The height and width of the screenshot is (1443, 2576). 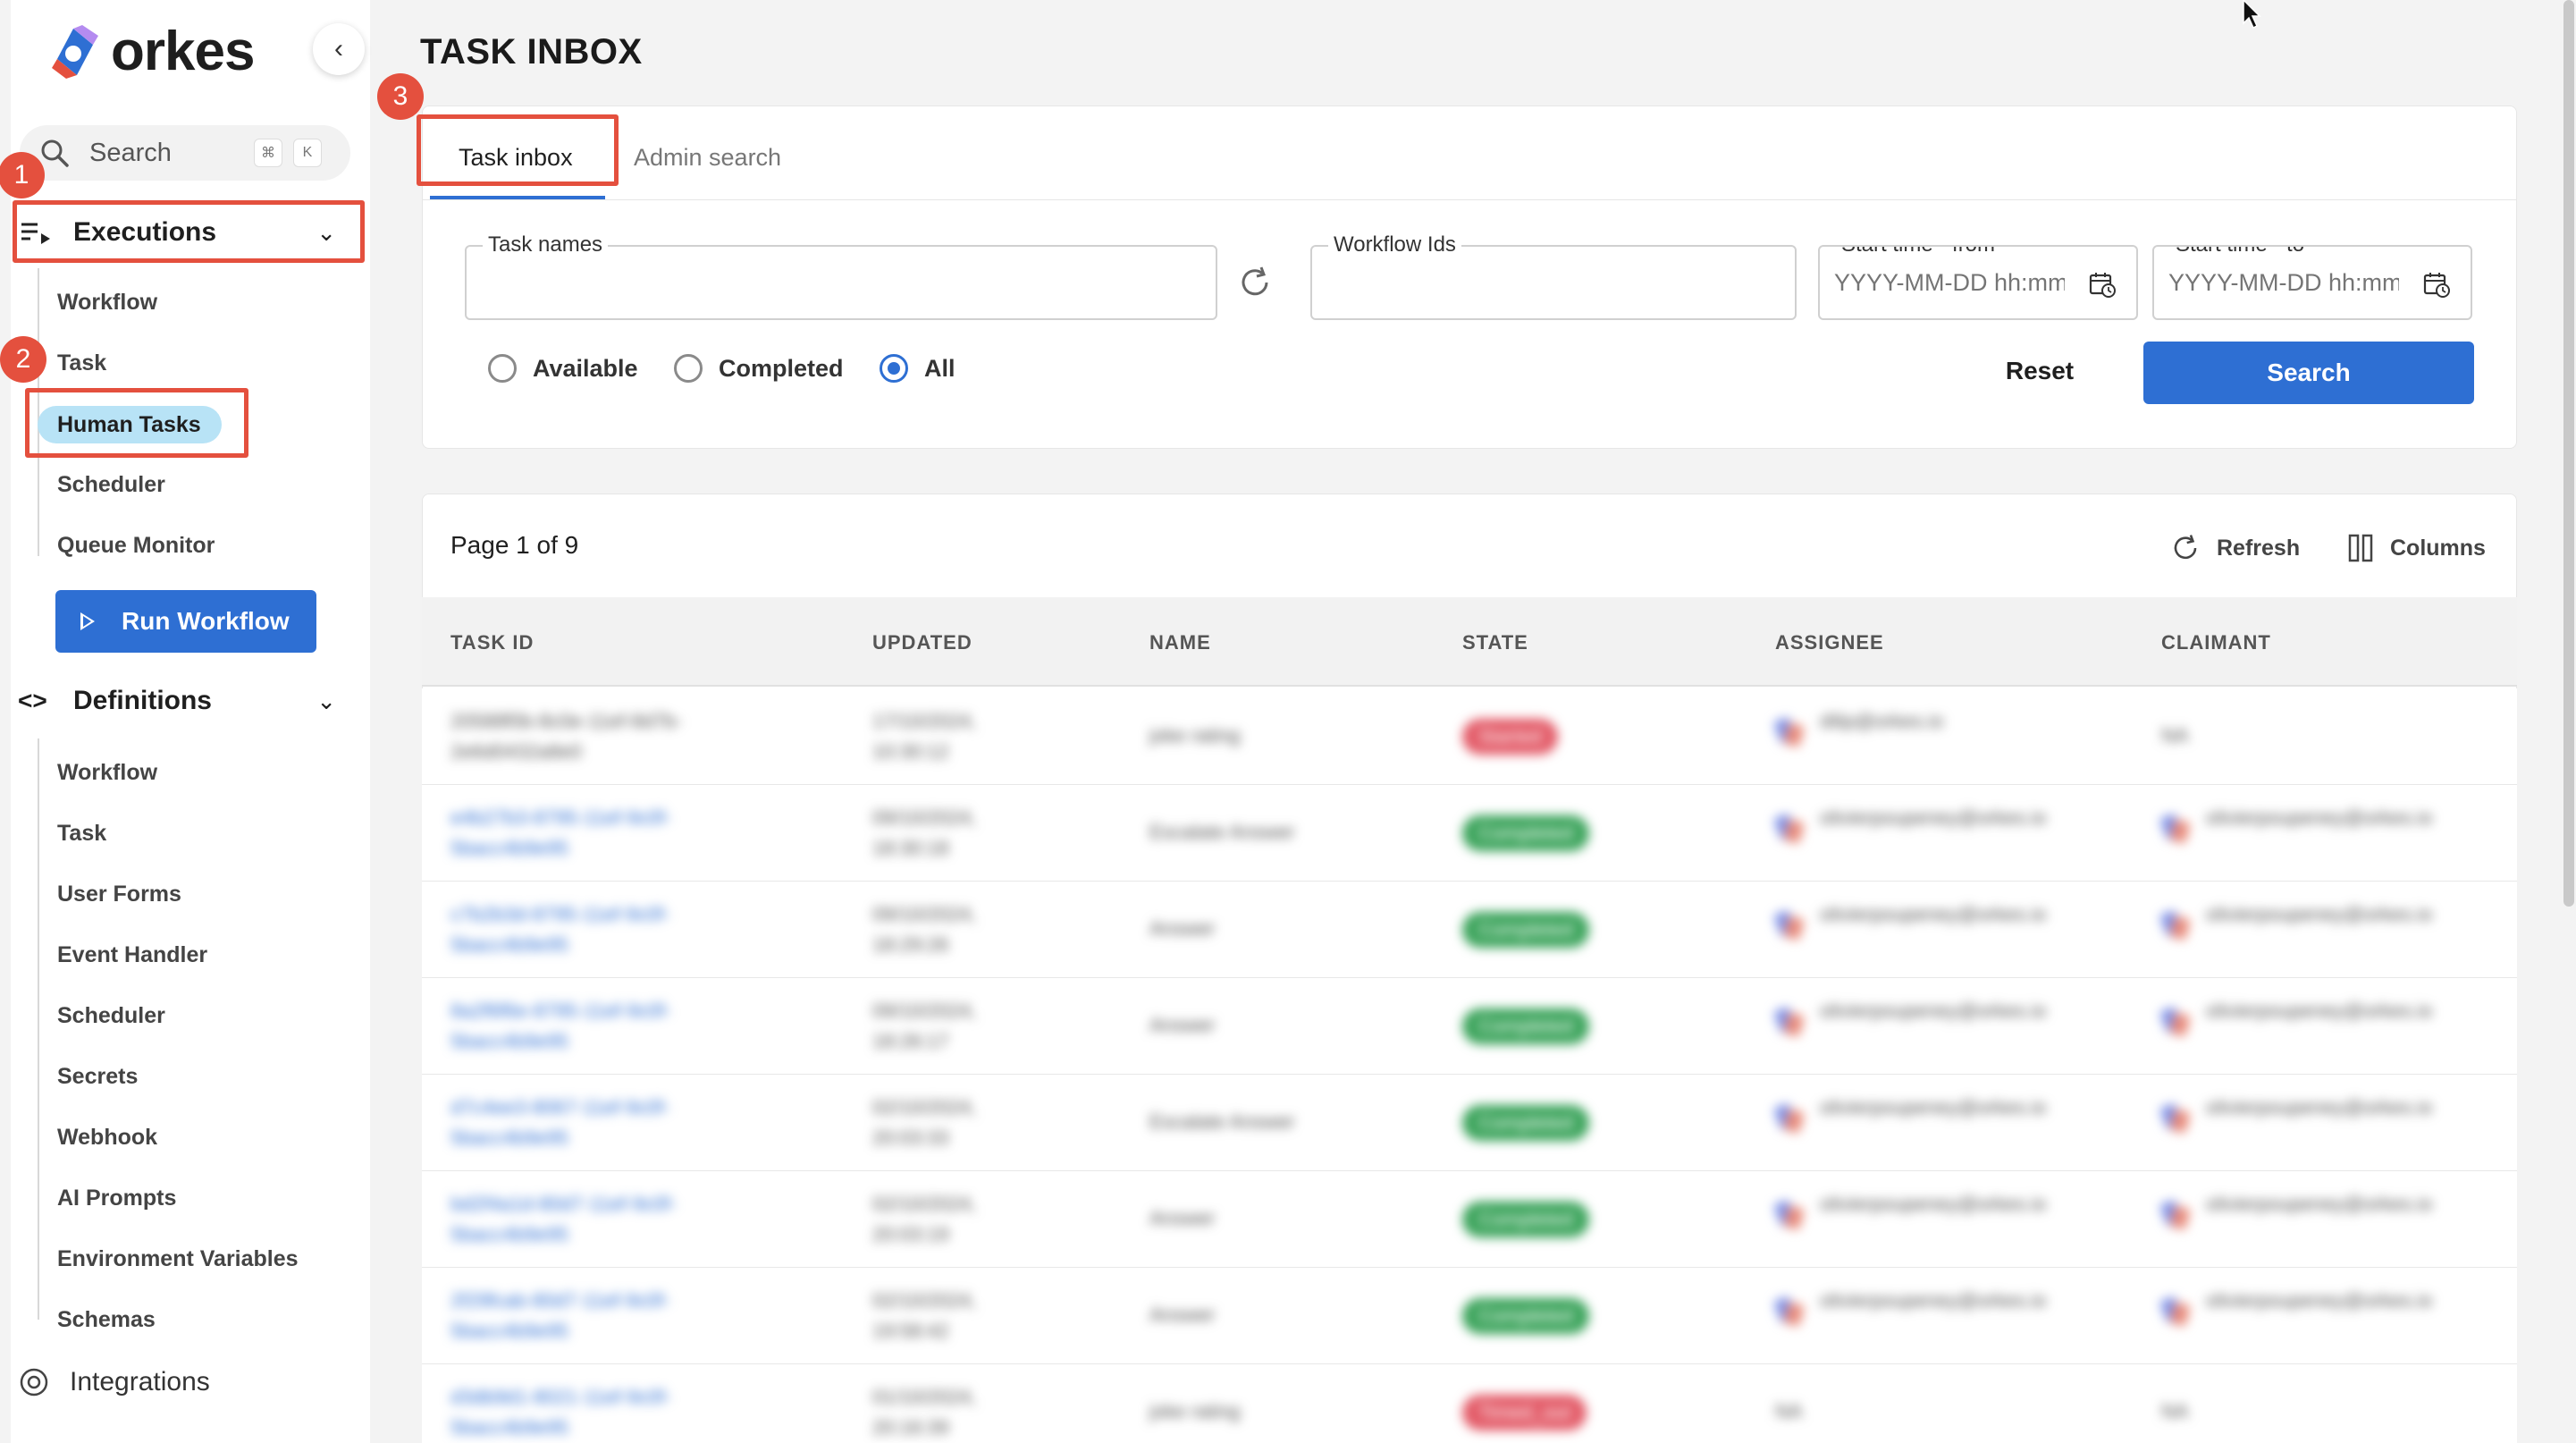 I want to click on sidebar-item-executions-task: Task, so click(x=82, y=363).